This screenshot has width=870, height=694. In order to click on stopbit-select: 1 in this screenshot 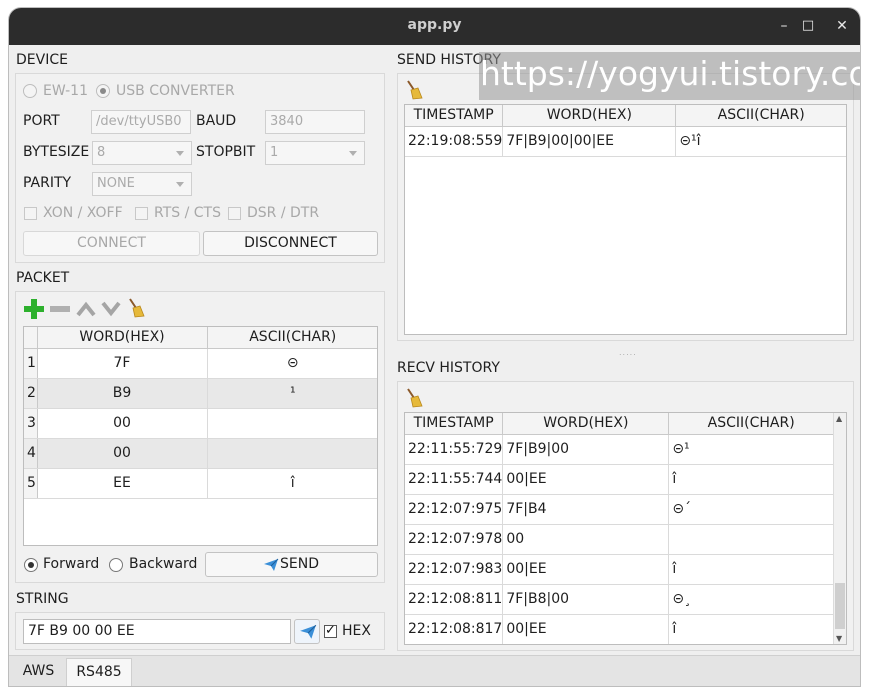, I will do `click(315, 153)`.